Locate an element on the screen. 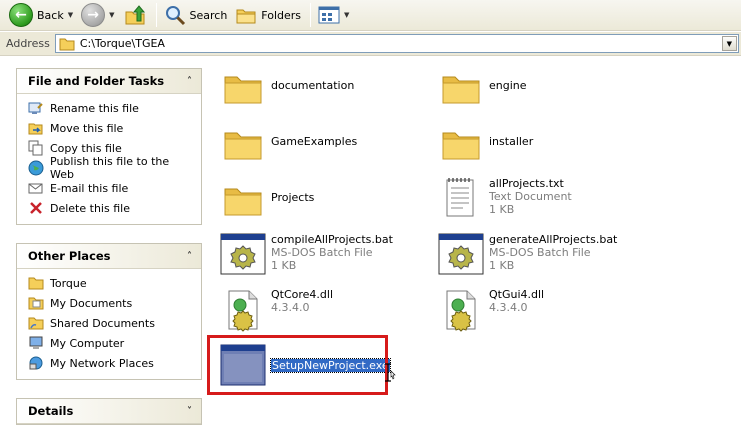  details-panel: Details ˅ is located at coordinates (109, 411).